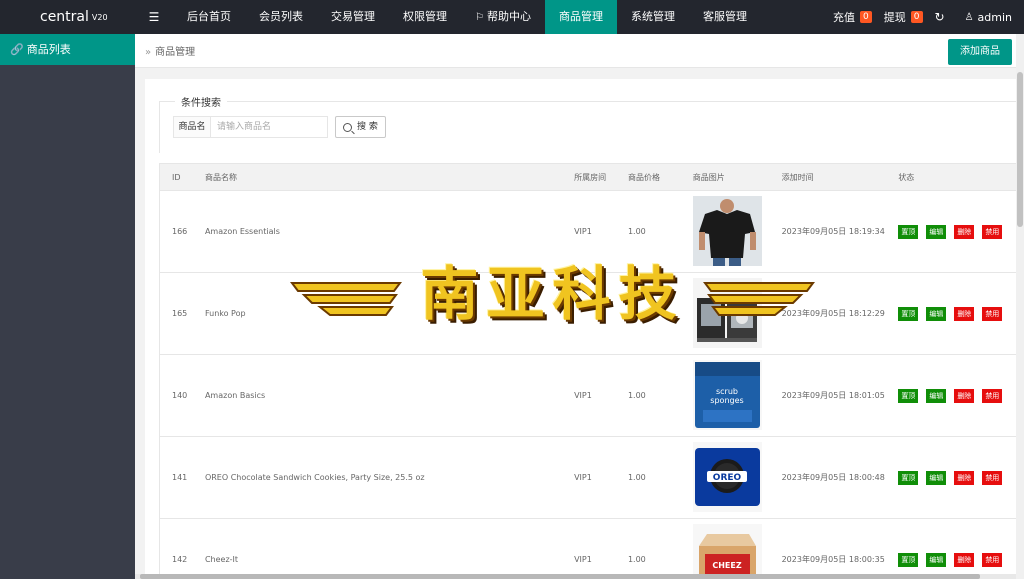 The width and height of the screenshot is (1024, 579). What do you see at coordinates (508, 16) in the screenshot?
I see `nav-help-label: 帮助中心` at bounding box center [508, 16].